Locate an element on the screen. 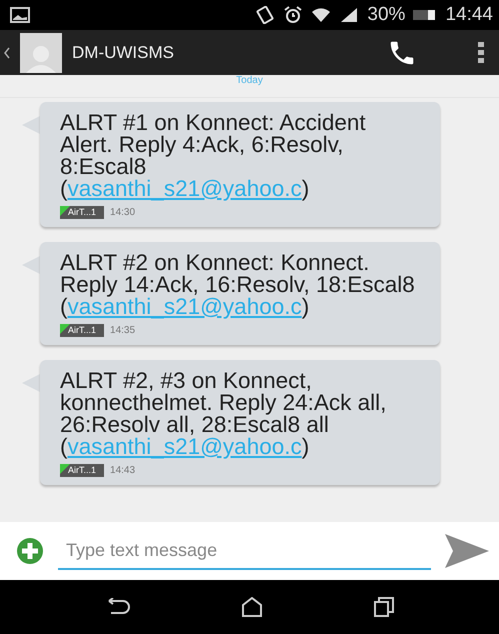 This screenshot has height=634, width=499. wifi-icon is located at coordinates (321, 15).